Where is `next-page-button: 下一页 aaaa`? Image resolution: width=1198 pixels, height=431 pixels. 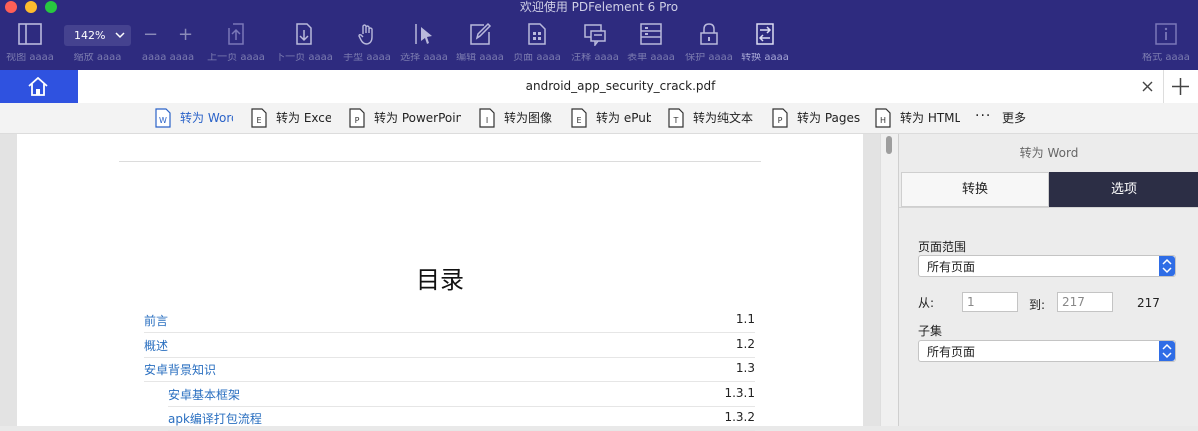
next-page-button: 下一页 aaaa is located at coordinates (304, 43).